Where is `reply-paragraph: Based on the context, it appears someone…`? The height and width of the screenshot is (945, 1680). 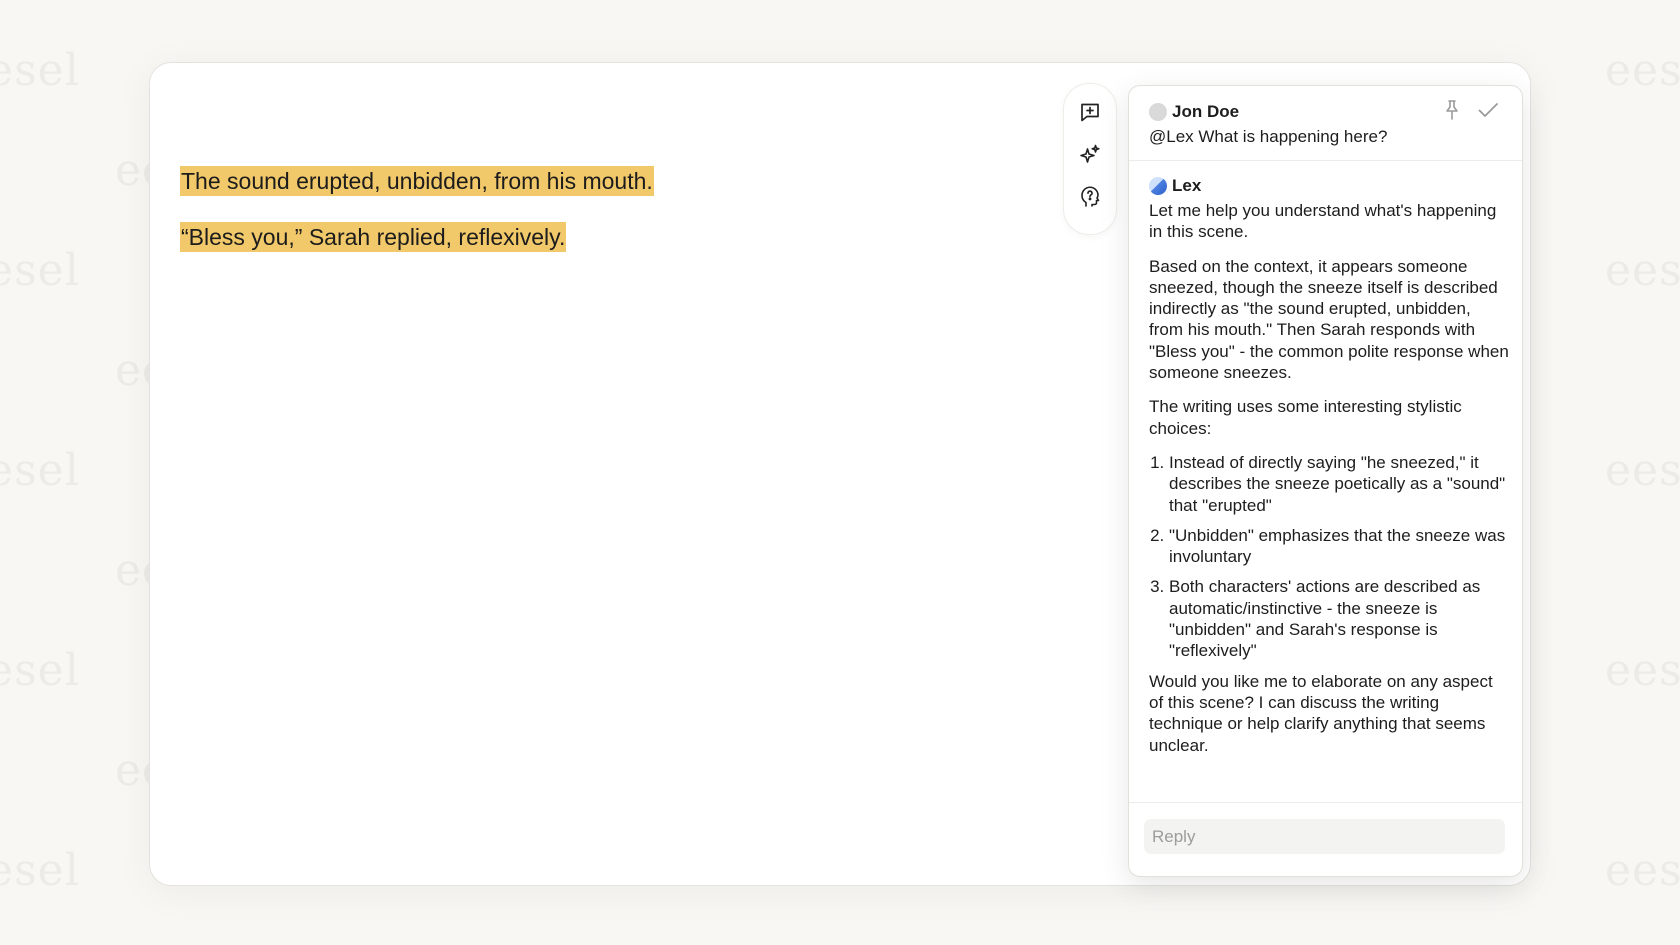
reply-paragraph: Based on the context, it appears someone… is located at coordinates (1329, 319).